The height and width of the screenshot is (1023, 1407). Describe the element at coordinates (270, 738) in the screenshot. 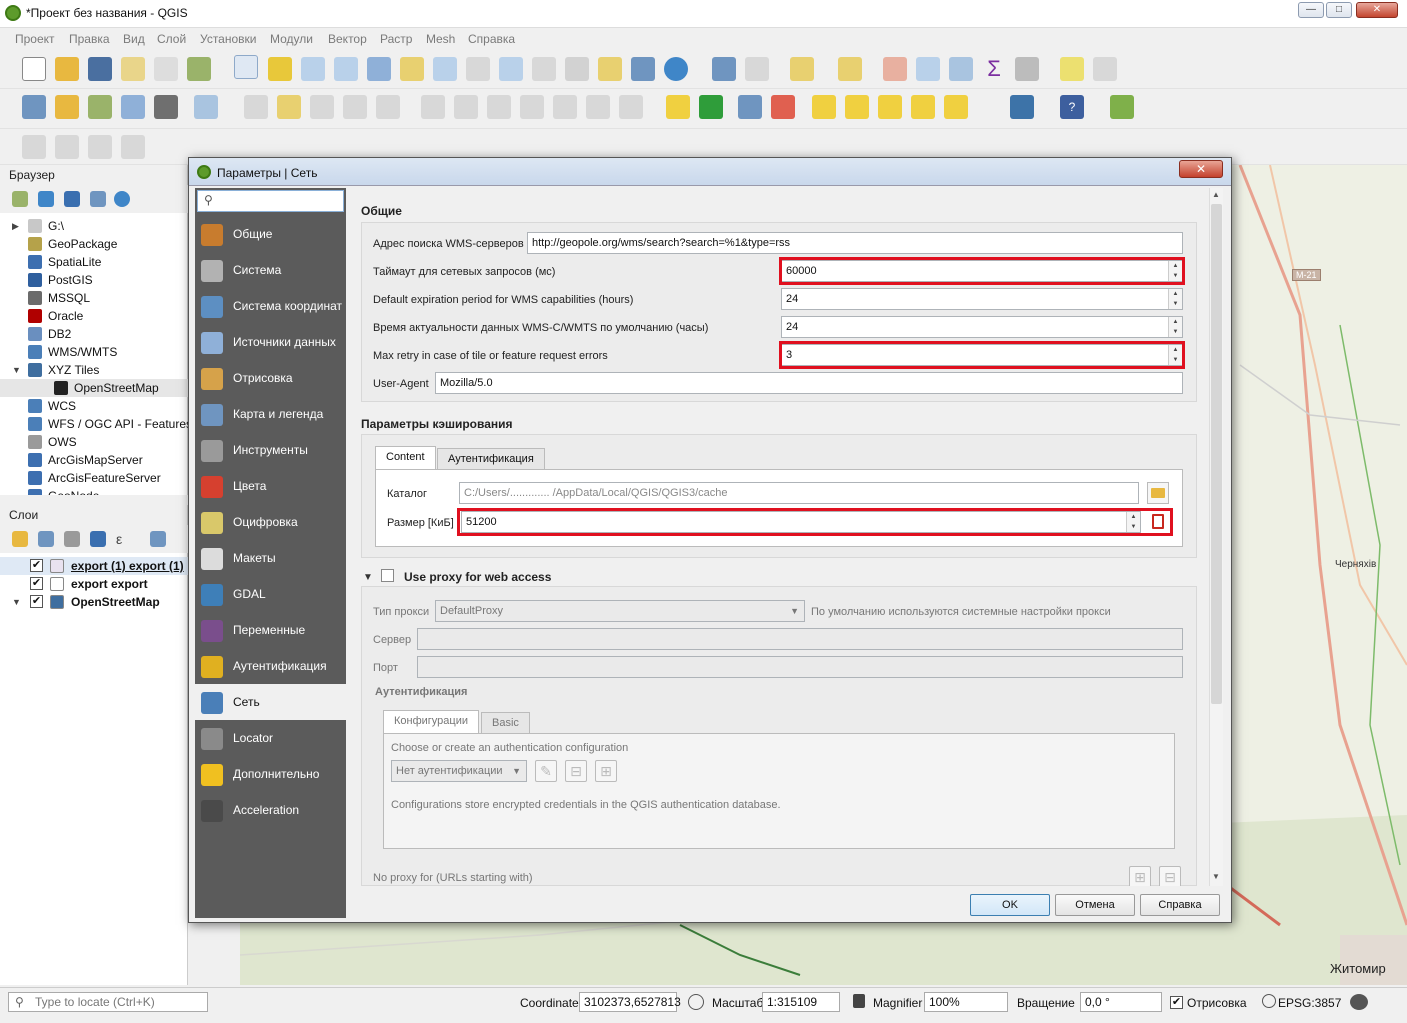

I see `nav-item: Locator` at that location.